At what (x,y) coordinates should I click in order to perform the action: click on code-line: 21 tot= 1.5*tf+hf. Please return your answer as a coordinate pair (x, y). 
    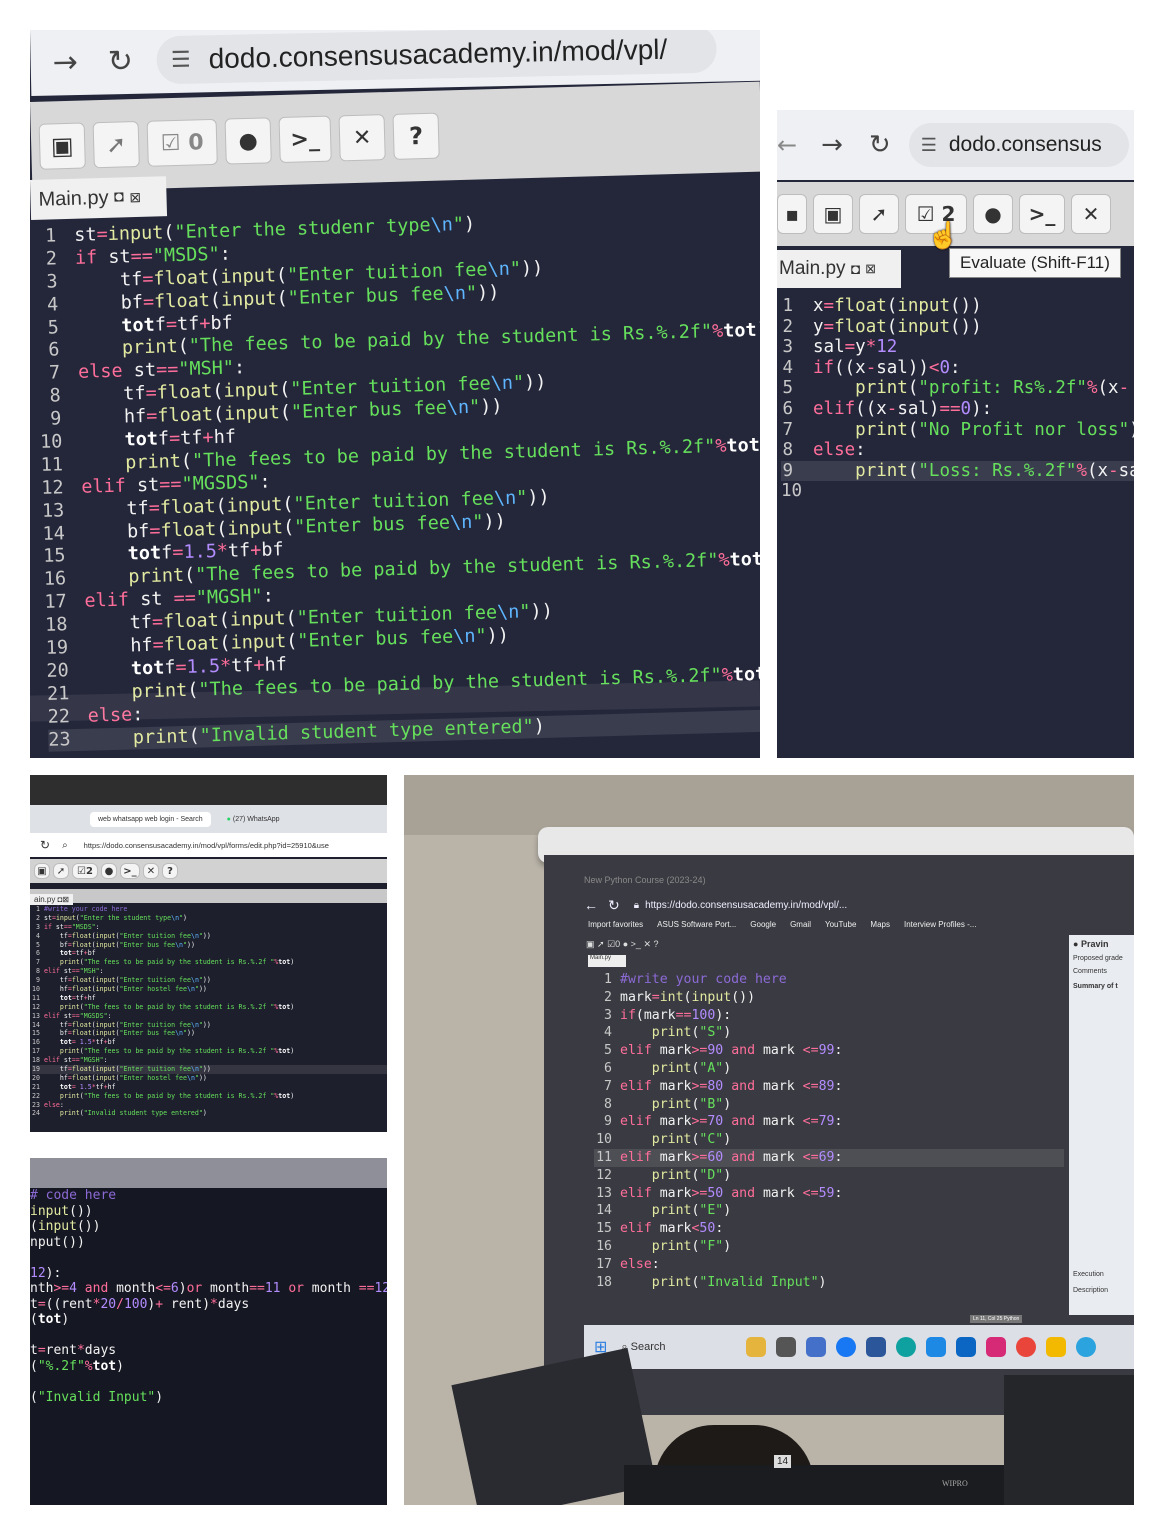
    Looking at the image, I should click on (209, 1087).